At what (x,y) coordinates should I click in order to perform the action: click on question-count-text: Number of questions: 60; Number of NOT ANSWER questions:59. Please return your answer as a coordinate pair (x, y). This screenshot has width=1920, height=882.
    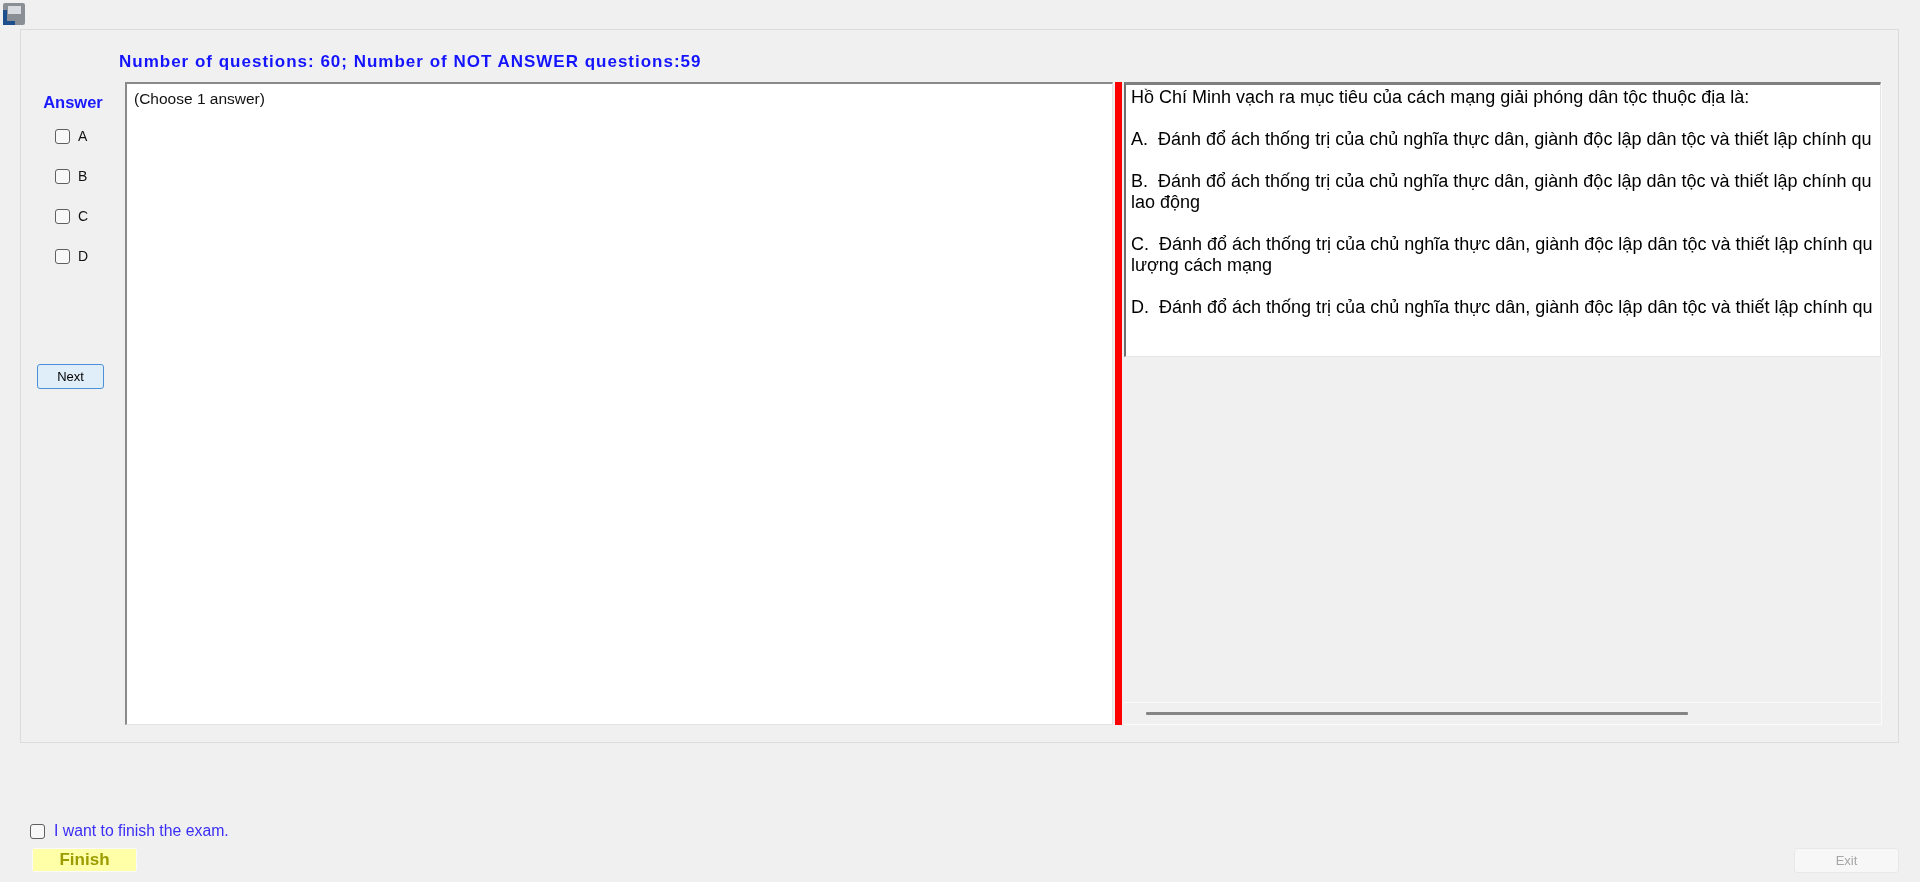
    Looking at the image, I should click on (410, 61).